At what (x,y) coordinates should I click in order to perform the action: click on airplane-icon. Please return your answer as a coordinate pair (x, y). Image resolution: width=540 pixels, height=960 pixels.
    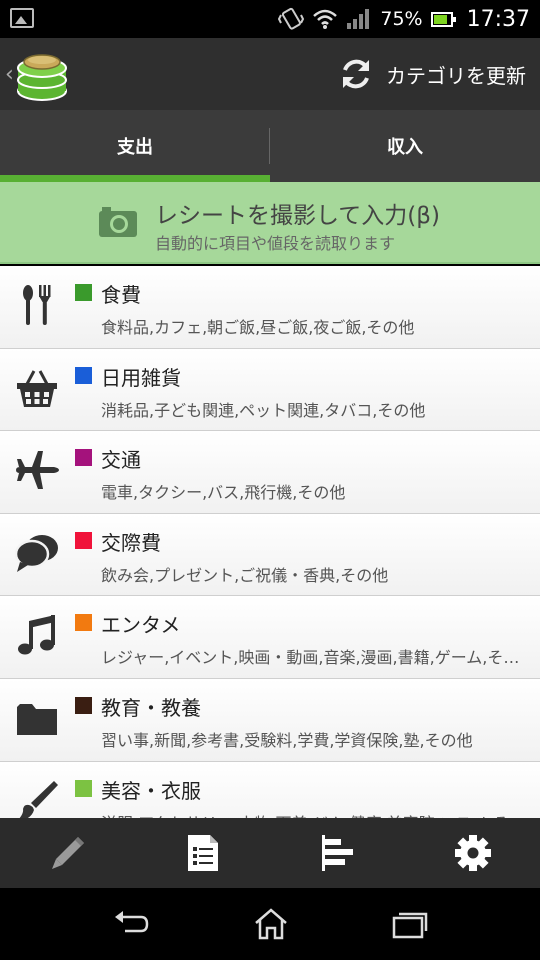
    Looking at the image, I should click on (37, 470).